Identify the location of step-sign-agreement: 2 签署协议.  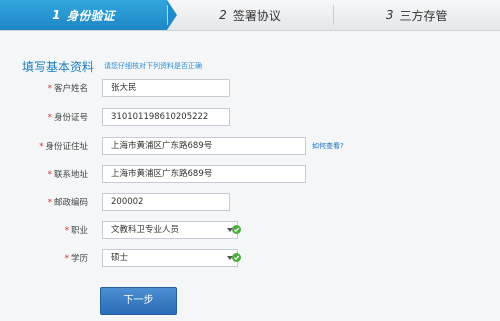
(250, 15).